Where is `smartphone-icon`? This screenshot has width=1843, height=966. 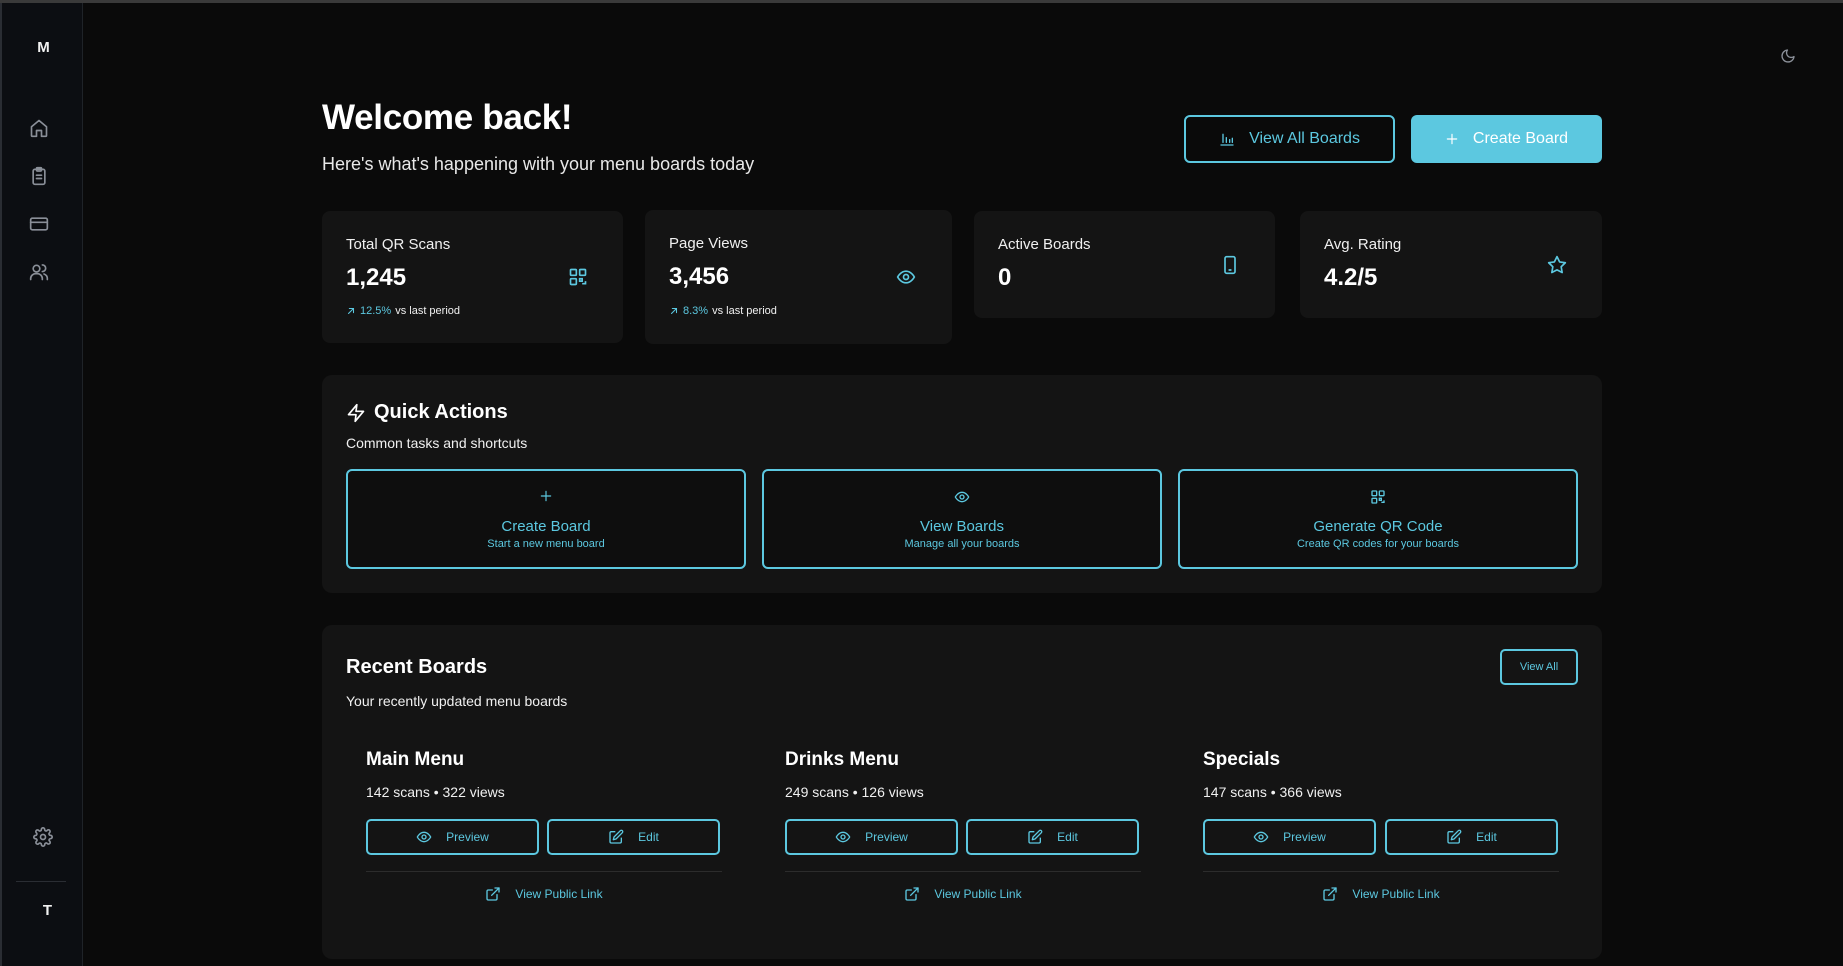
smartphone-icon is located at coordinates (1230, 265).